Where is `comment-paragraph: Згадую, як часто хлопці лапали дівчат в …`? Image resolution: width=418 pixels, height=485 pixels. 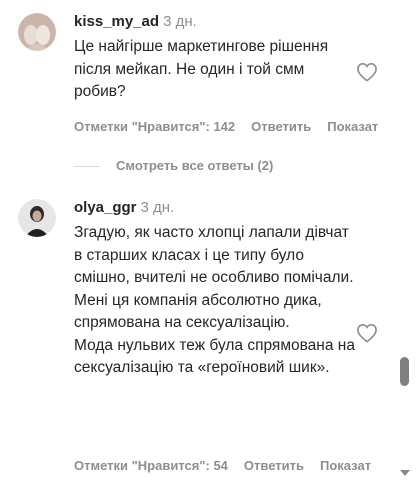
comment-paragraph: Згадую, як часто хлопці лапали дівчат в … is located at coordinates (214, 255).